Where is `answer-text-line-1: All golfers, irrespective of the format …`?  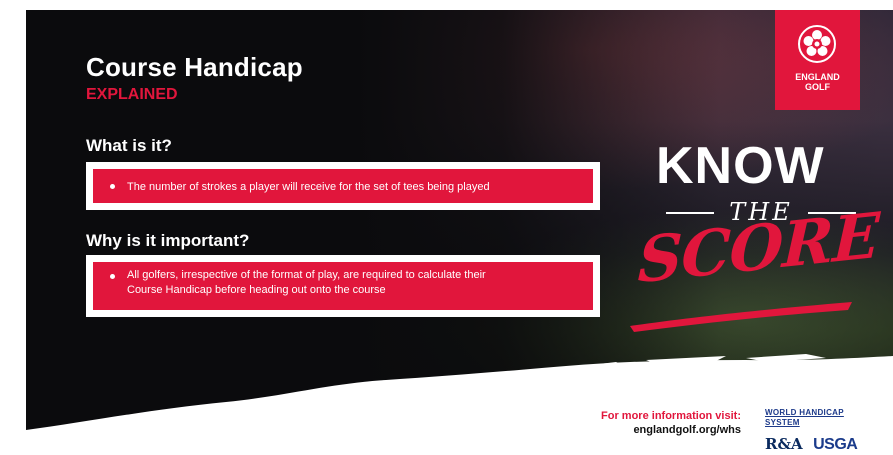
answer-text-line-1: All golfers, irrespective of the format … is located at coordinates (306, 275).